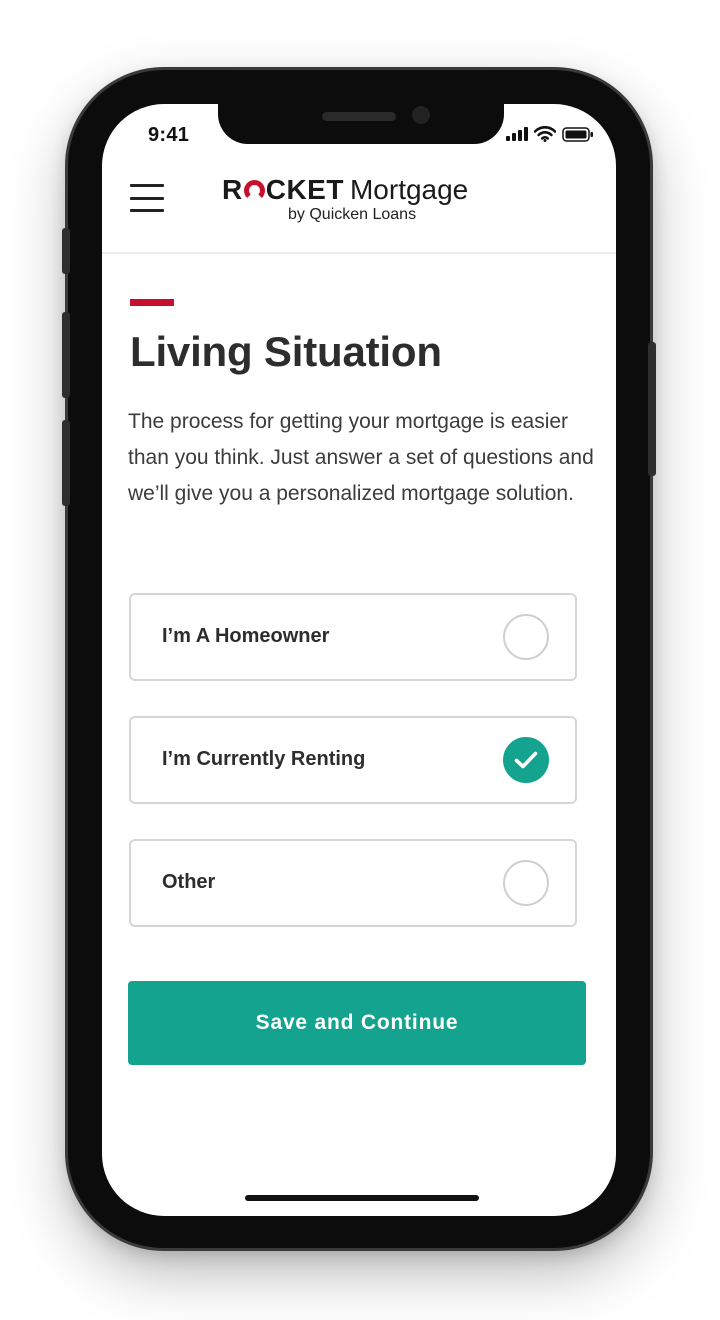 This screenshot has height=1320, width=720. Describe the element at coordinates (517, 134) in the screenshot. I see `cellular-signal-icon` at that location.